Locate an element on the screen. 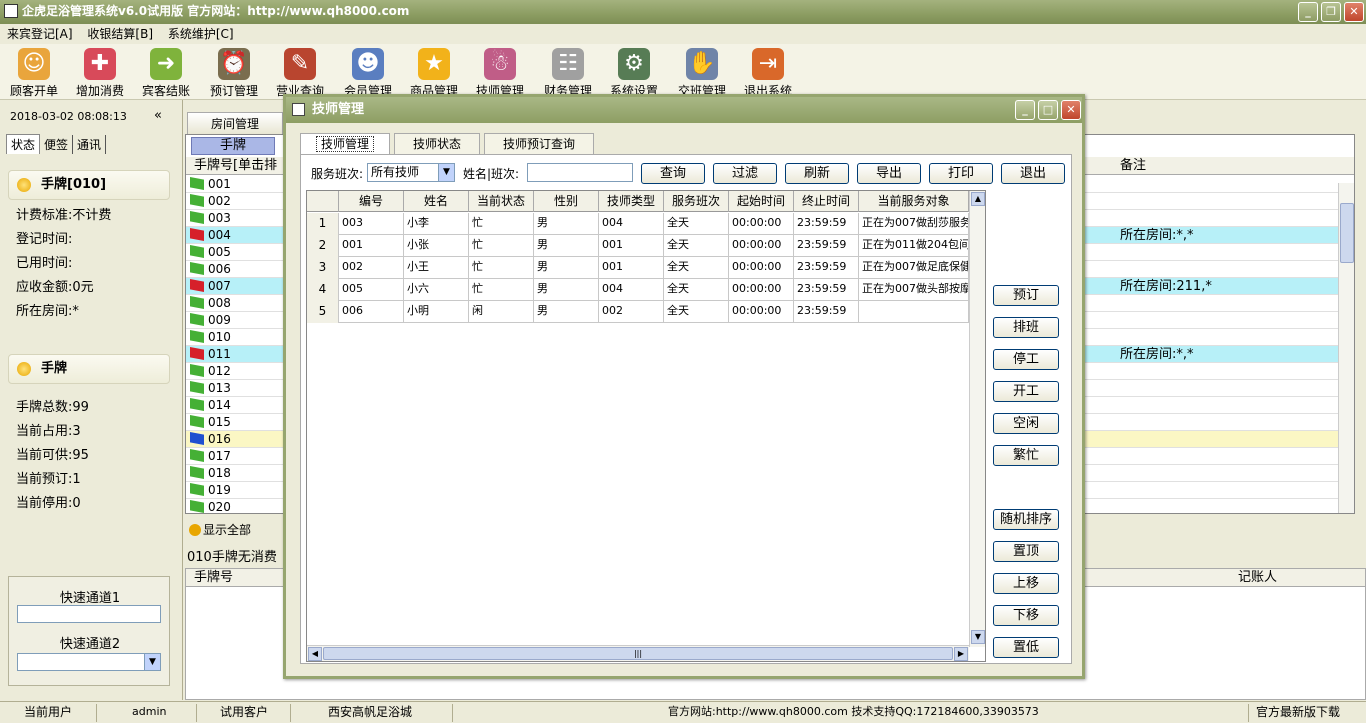  dialog-close-button: ✕ is located at coordinates (1071, 110).